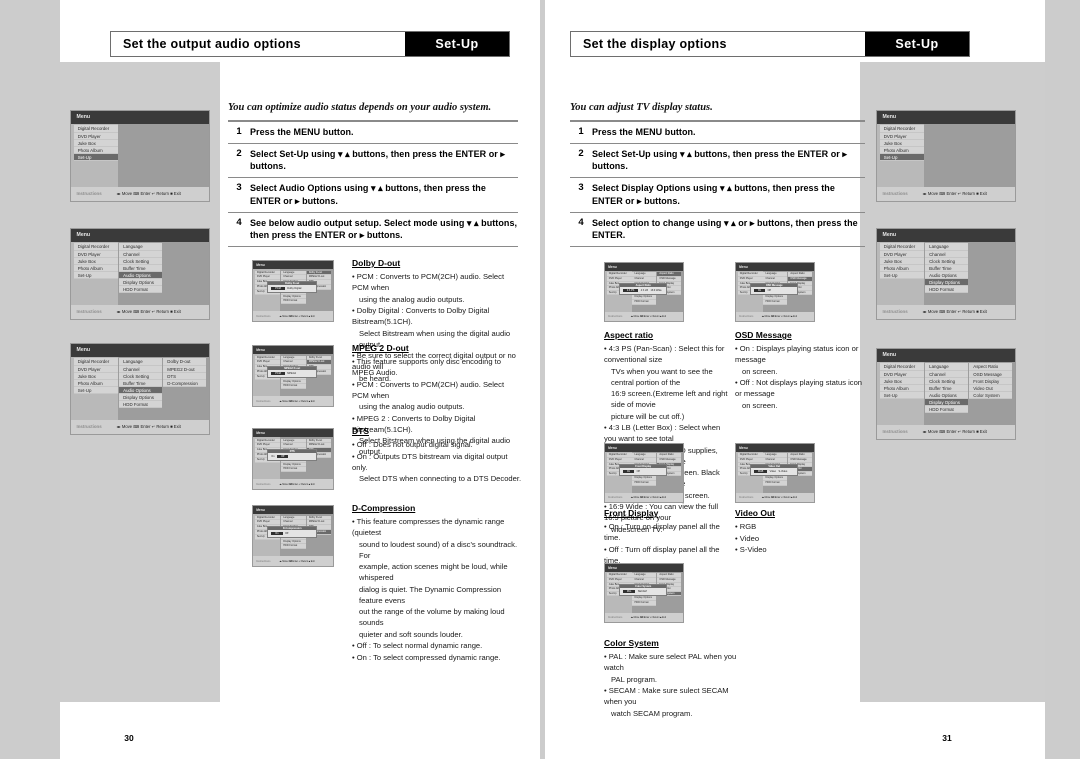  Describe the element at coordinates (991, 381) in the screenshot. I see `tv-menu-item: Front Display` at that location.